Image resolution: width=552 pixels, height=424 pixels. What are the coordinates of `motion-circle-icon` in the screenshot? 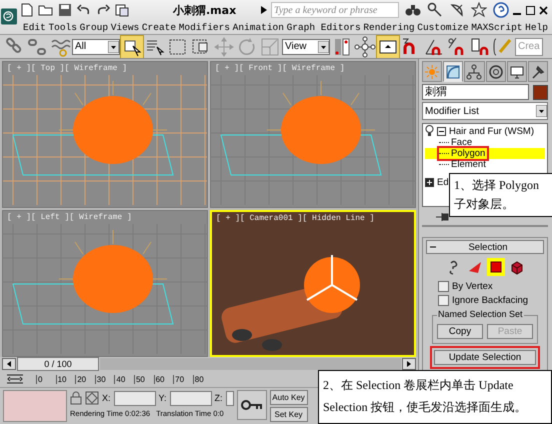 It's located at (496, 72).